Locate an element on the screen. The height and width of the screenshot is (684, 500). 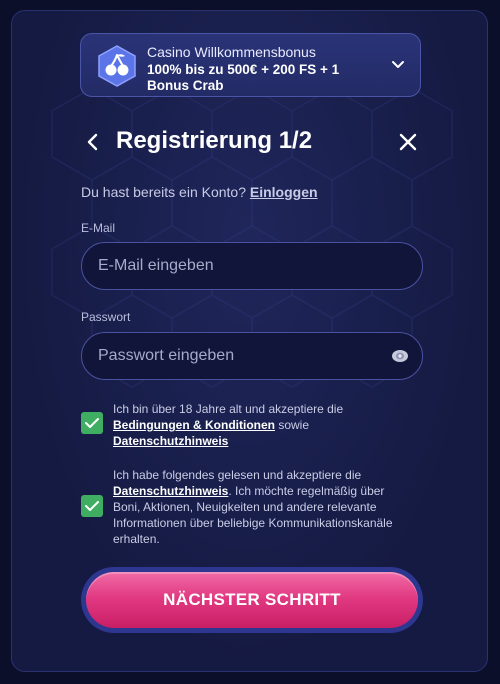
next-step-button-frame: NÄCHSTER SCHRITT is located at coordinates (252, 600).